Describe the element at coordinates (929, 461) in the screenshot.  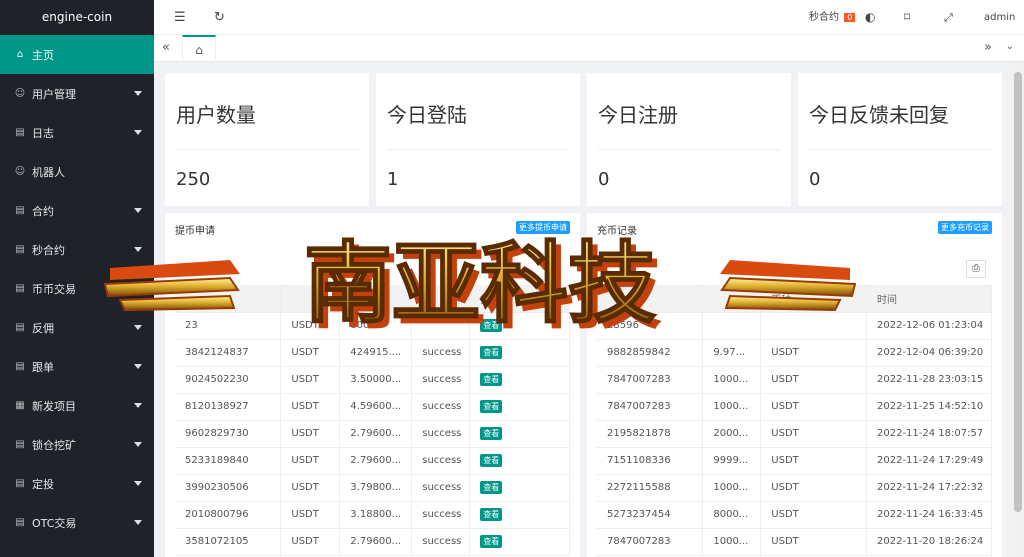
I see `table-cell: 2022-11-24 17:29:49` at that location.